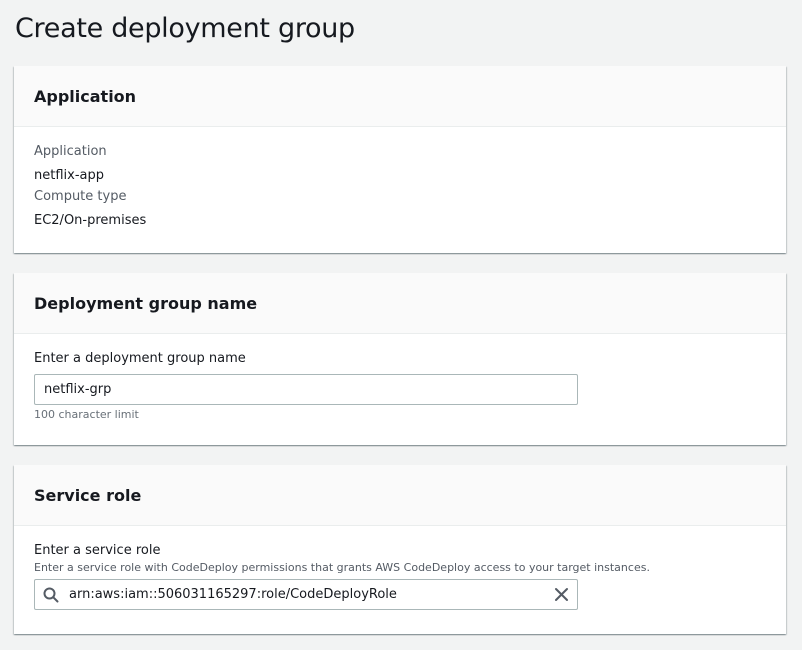  What do you see at coordinates (70, 151) in the screenshot?
I see `application-label: Application` at bounding box center [70, 151].